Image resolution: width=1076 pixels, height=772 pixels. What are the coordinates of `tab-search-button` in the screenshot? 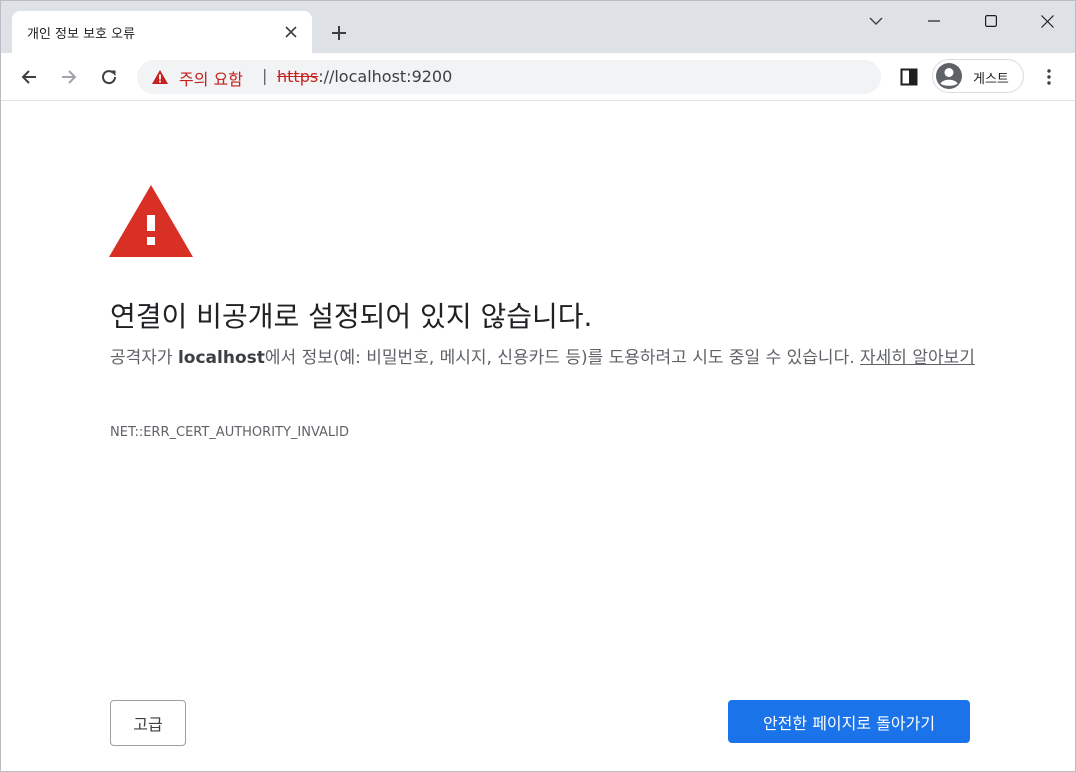 It's located at (876, 21).